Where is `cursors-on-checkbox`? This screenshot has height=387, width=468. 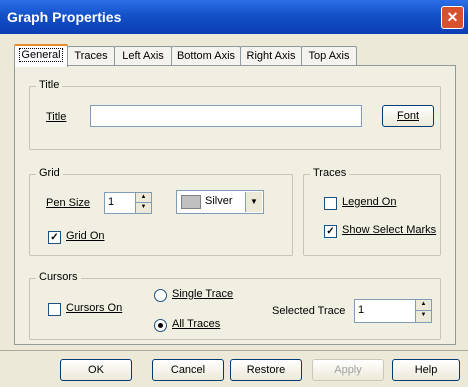 cursors-on-checkbox is located at coordinates (54, 309).